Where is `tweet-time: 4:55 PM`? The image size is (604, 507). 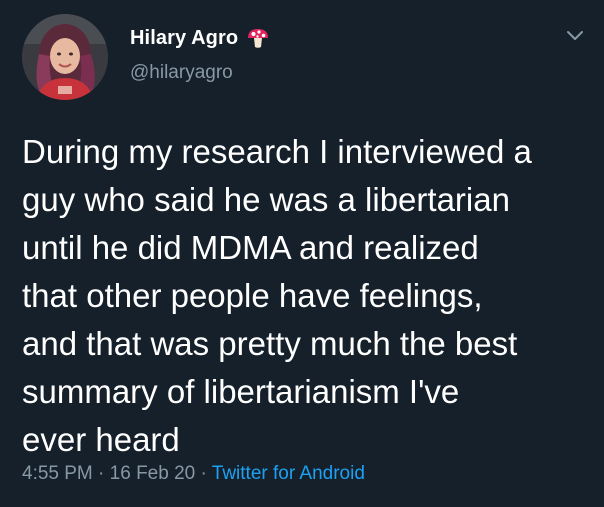
tweet-time: 4:55 PM is located at coordinates (57, 473).